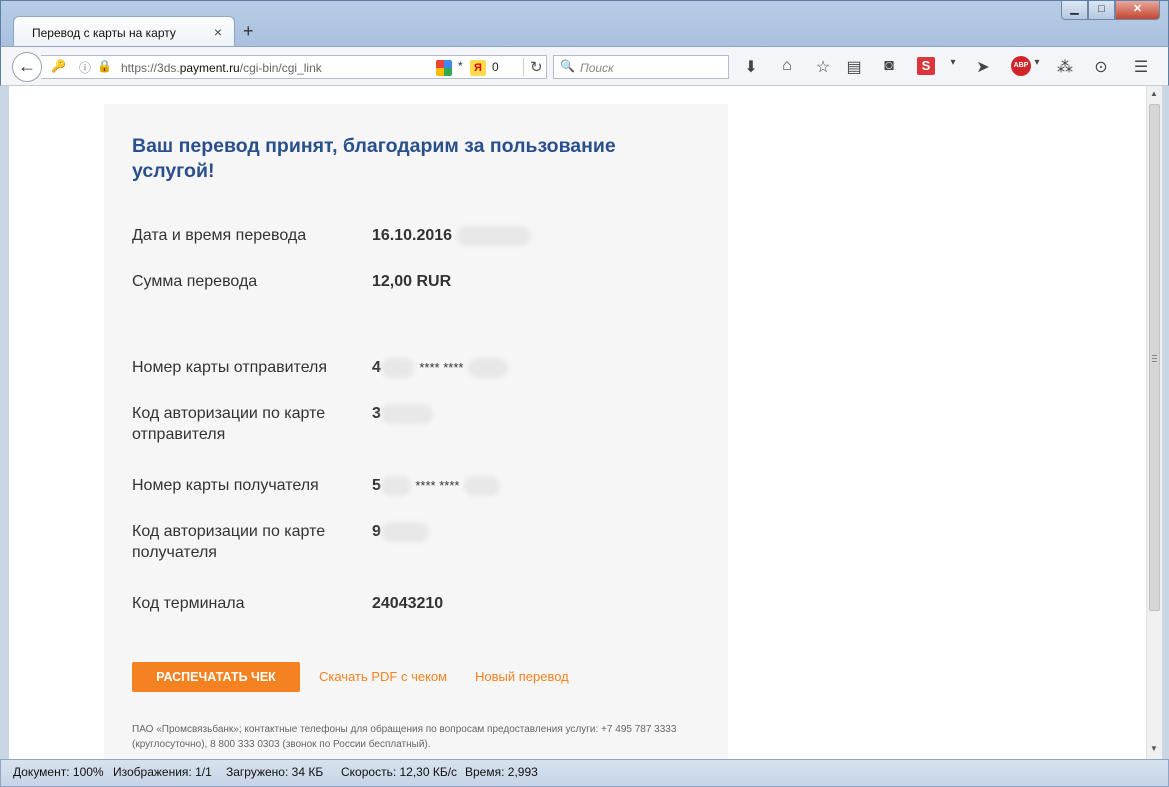  Describe the element at coordinates (854, 67) in the screenshot. I see `reading-list-icon: ▤` at that location.